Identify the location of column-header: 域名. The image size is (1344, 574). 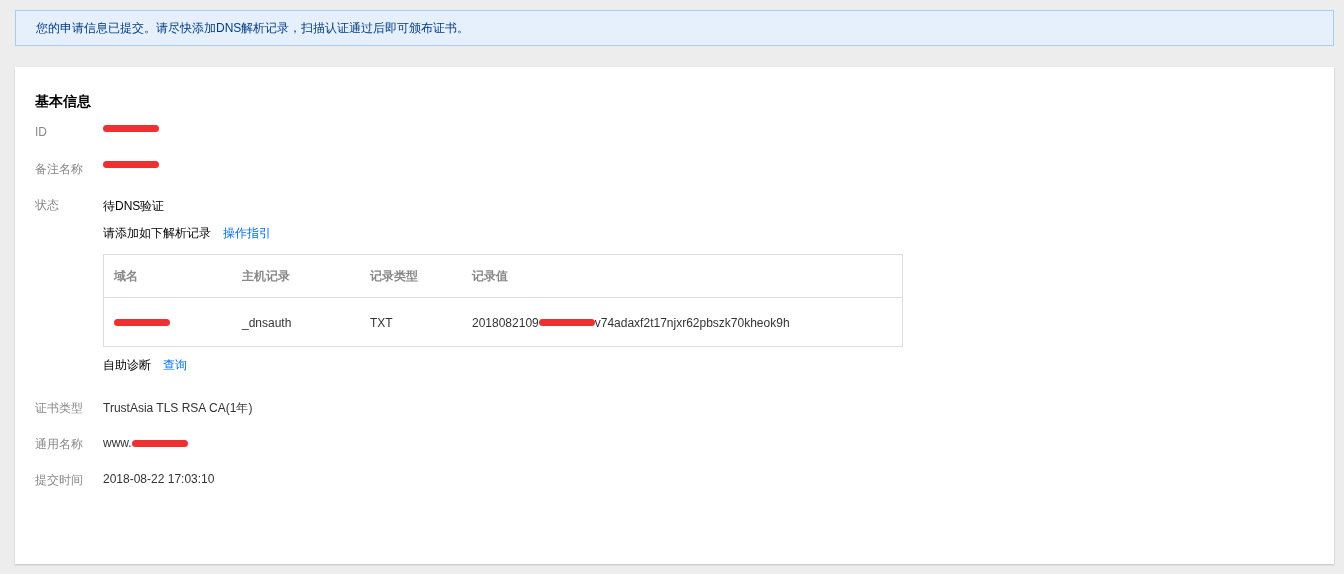
(167, 276).